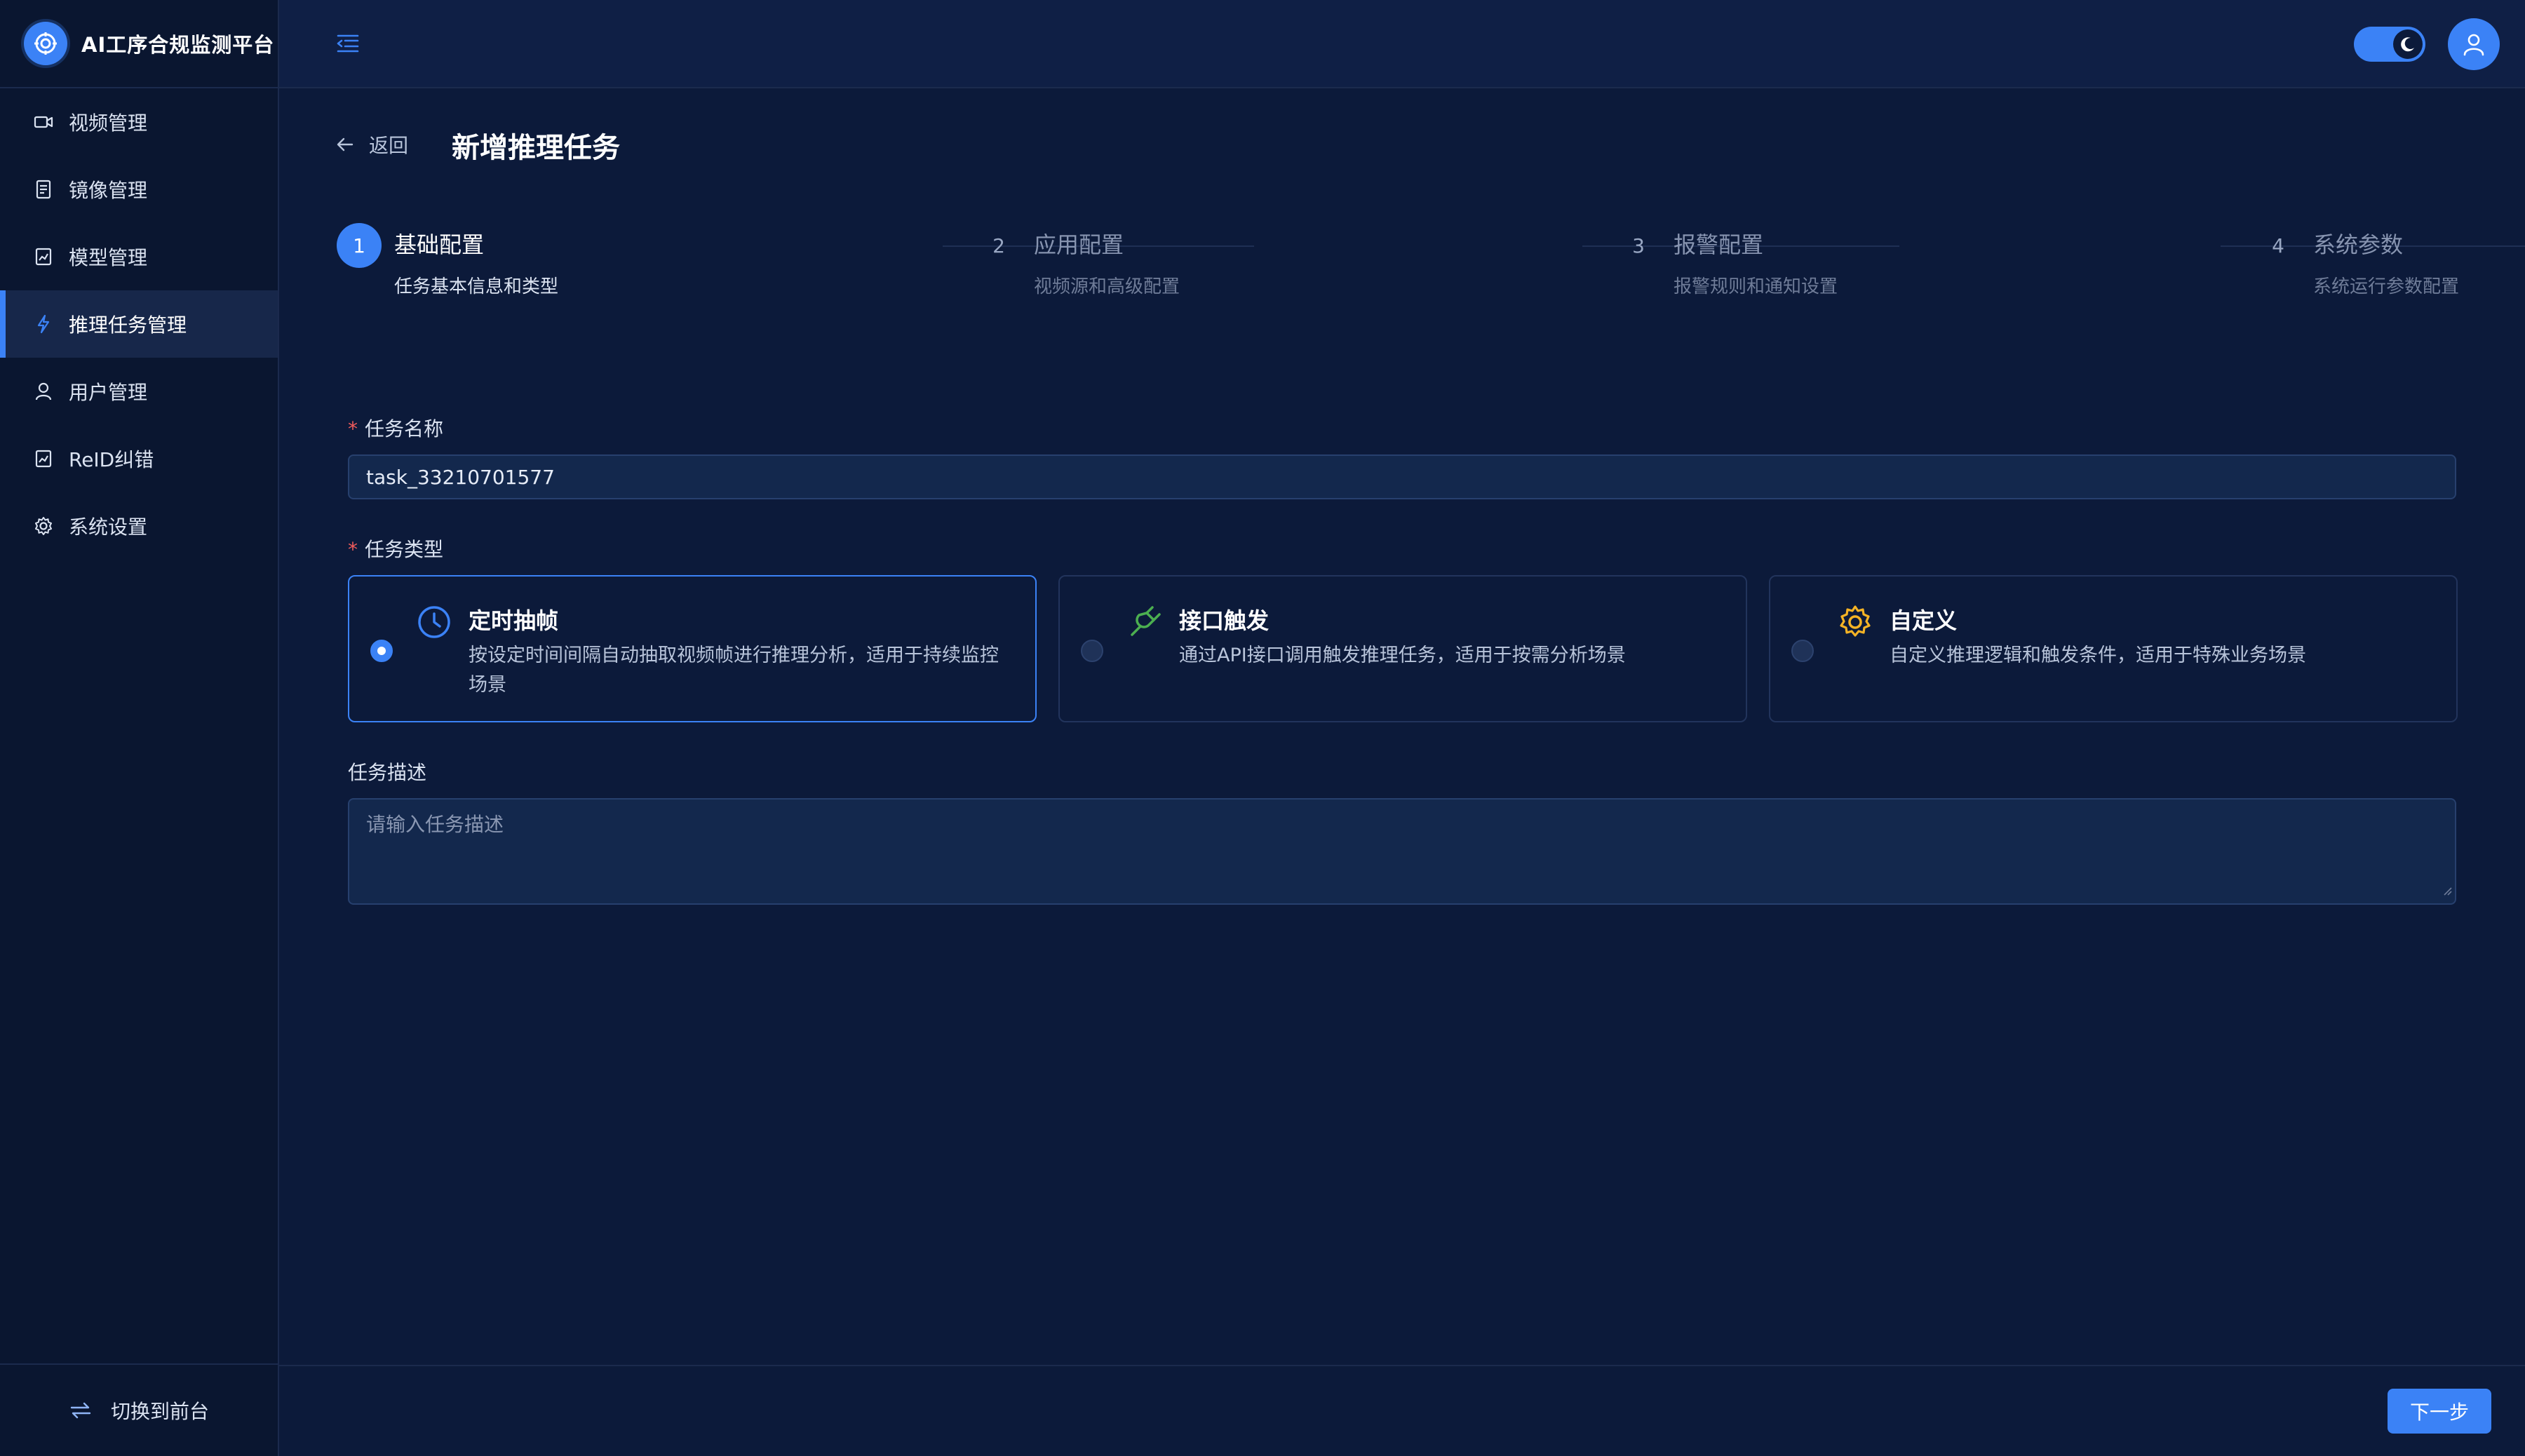 Image resolution: width=2525 pixels, height=1456 pixels. I want to click on step-title: 系统参数, so click(2358, 244).